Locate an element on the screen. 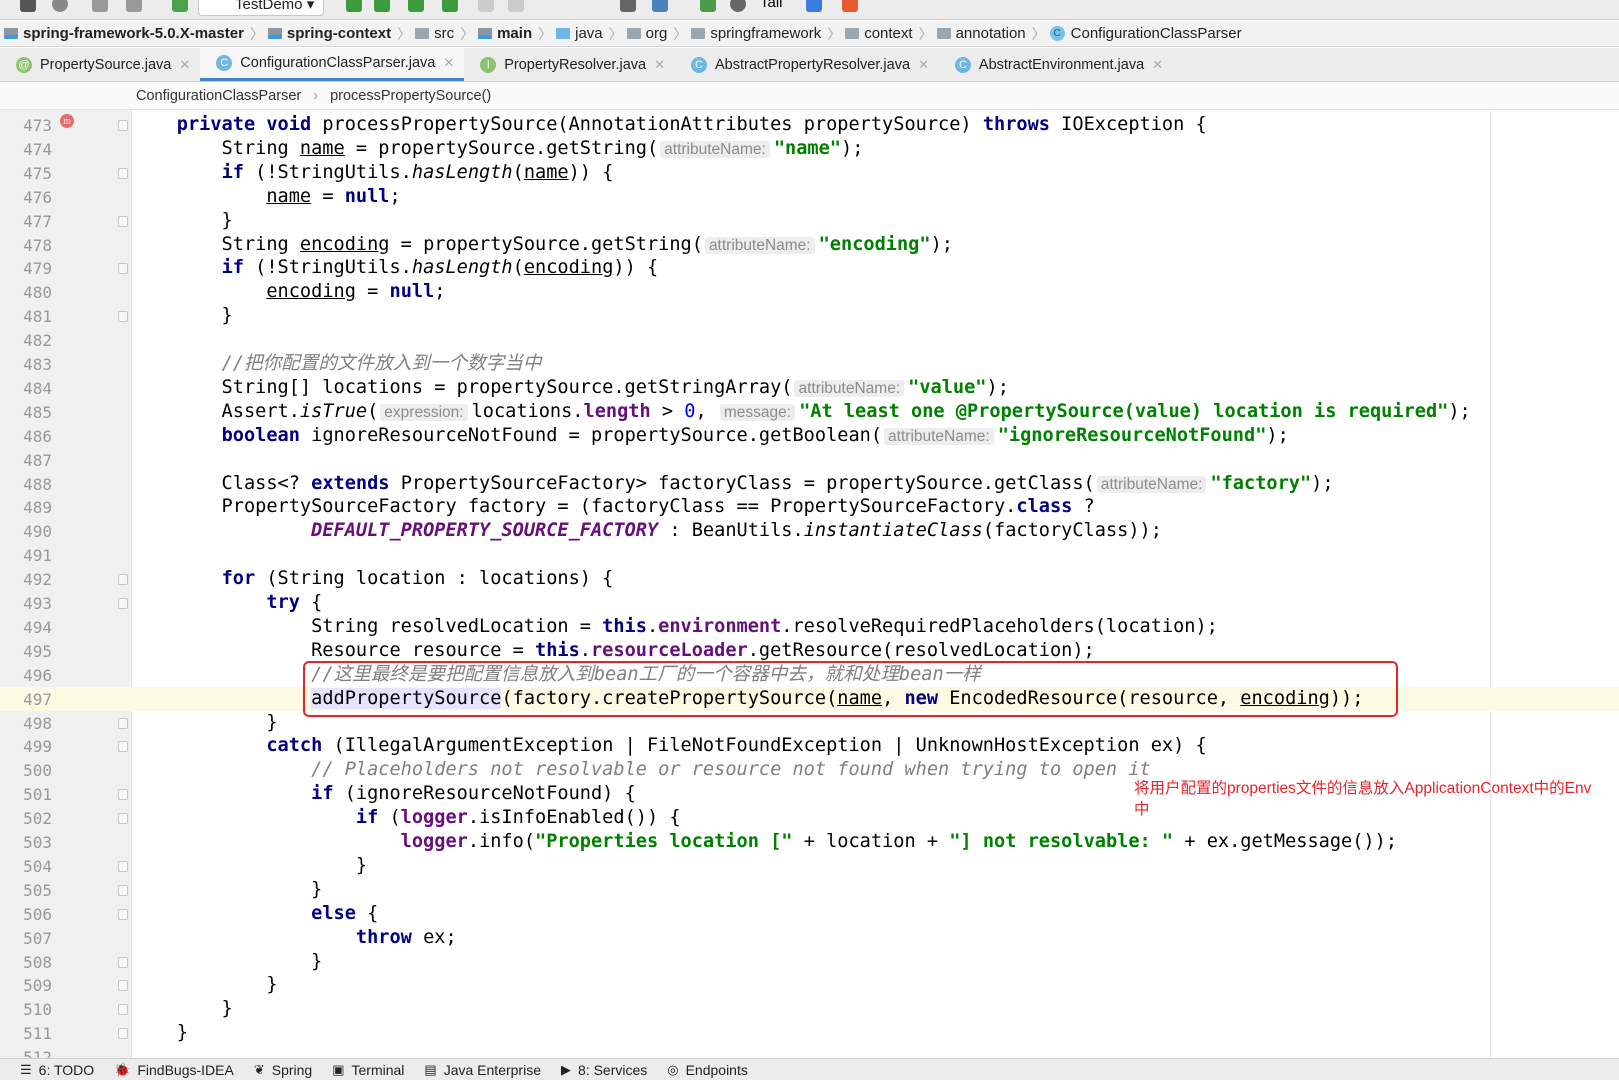  tab-configurationclassparser: C ConfigurationClassParser.java ✕ is located at coordinates (332, 64).